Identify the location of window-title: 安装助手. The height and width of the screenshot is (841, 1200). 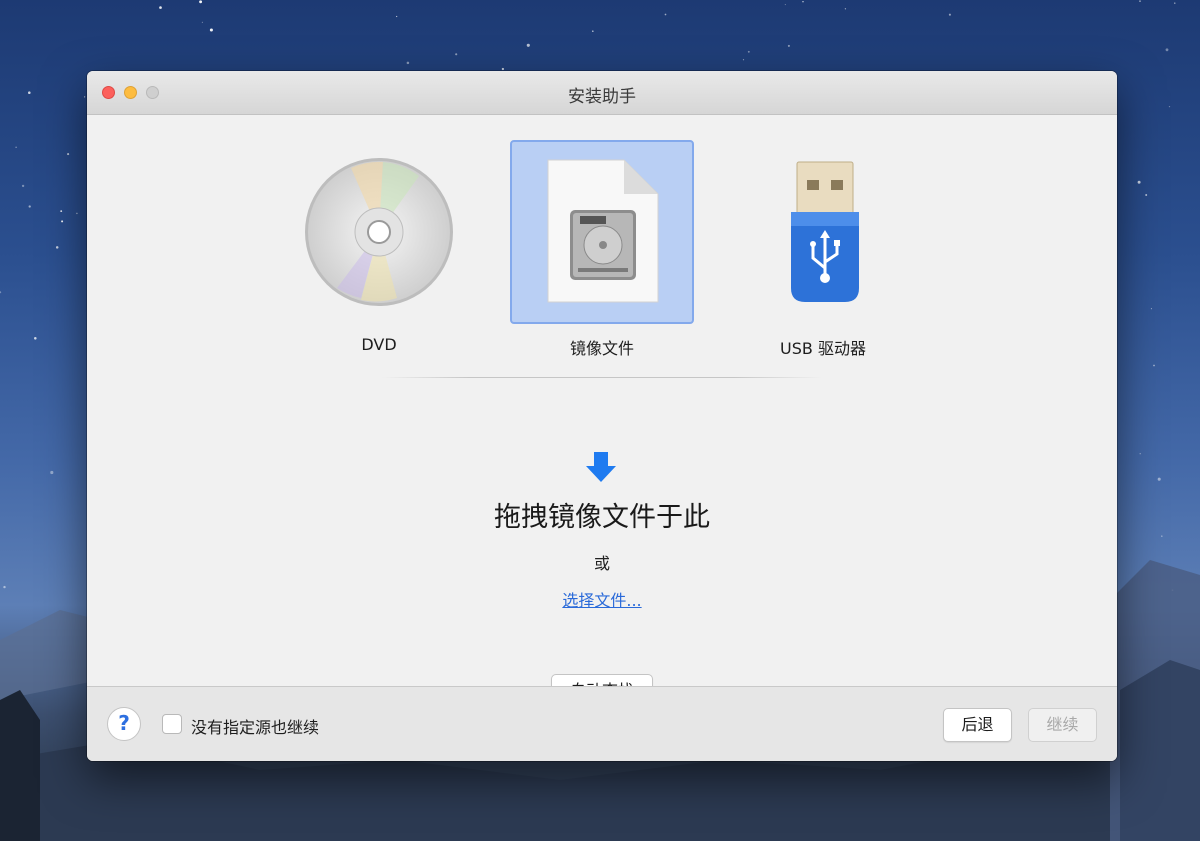
(602, 97).